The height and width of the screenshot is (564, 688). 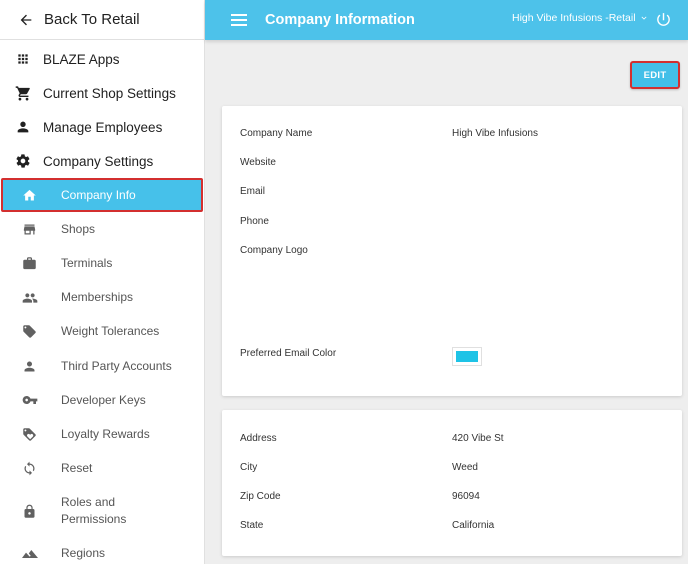 I want to click on shop-selector-label: High Vibe Infusions -Retail, so click(x=574, y=18).